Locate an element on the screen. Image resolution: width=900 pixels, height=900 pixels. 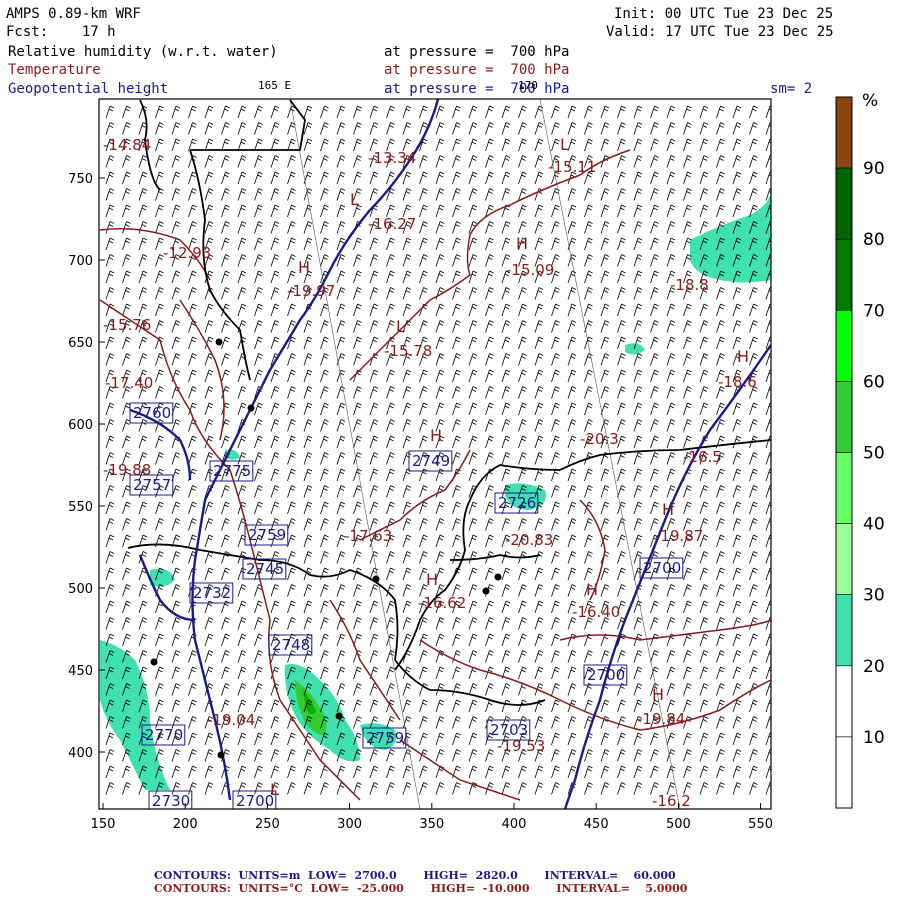
colorbar-tick: 80 is located at coordinates (874, 240).